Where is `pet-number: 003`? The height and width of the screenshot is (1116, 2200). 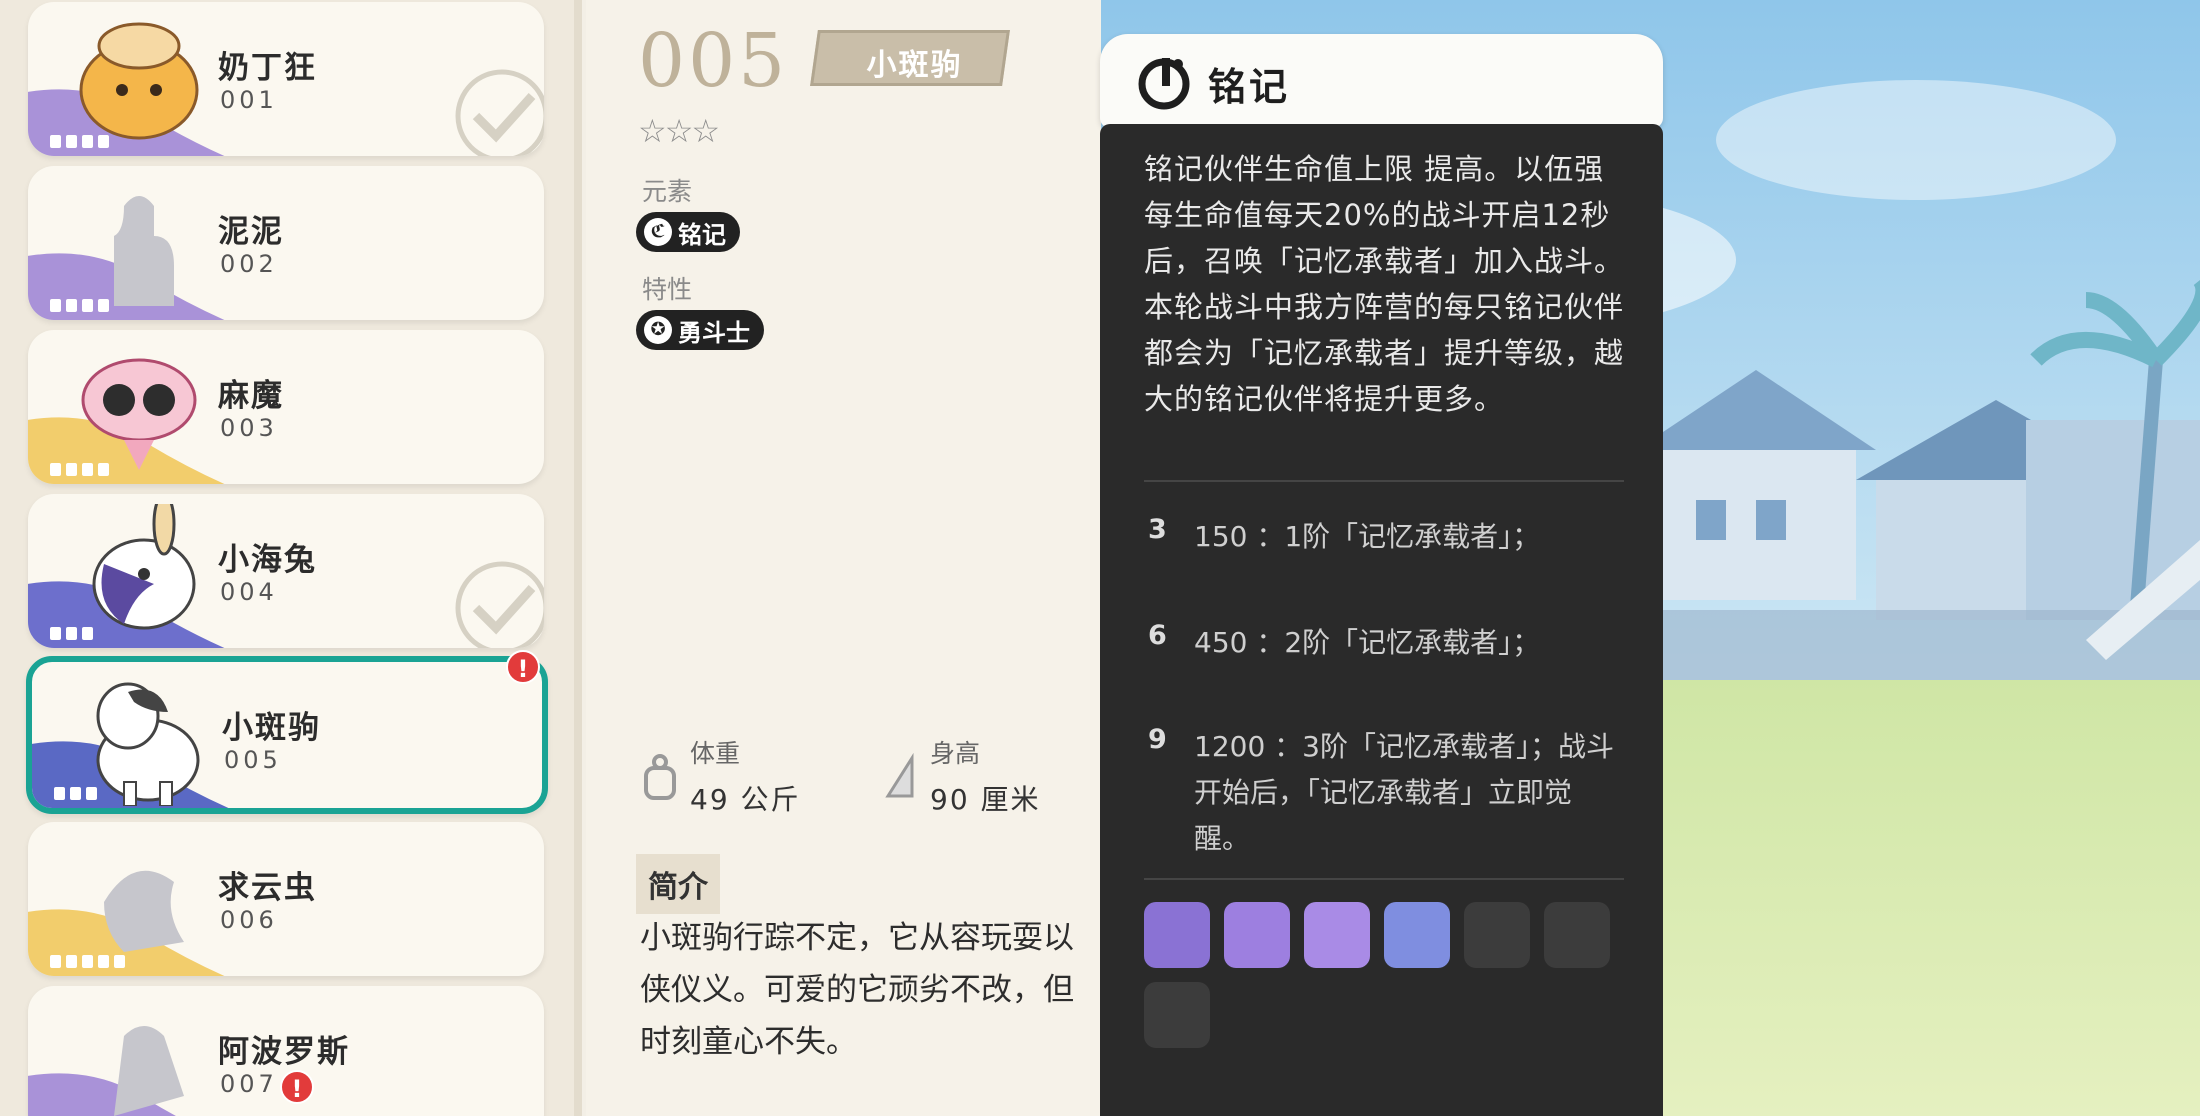
pet-number: 003 is located at coordinates (249, 428).